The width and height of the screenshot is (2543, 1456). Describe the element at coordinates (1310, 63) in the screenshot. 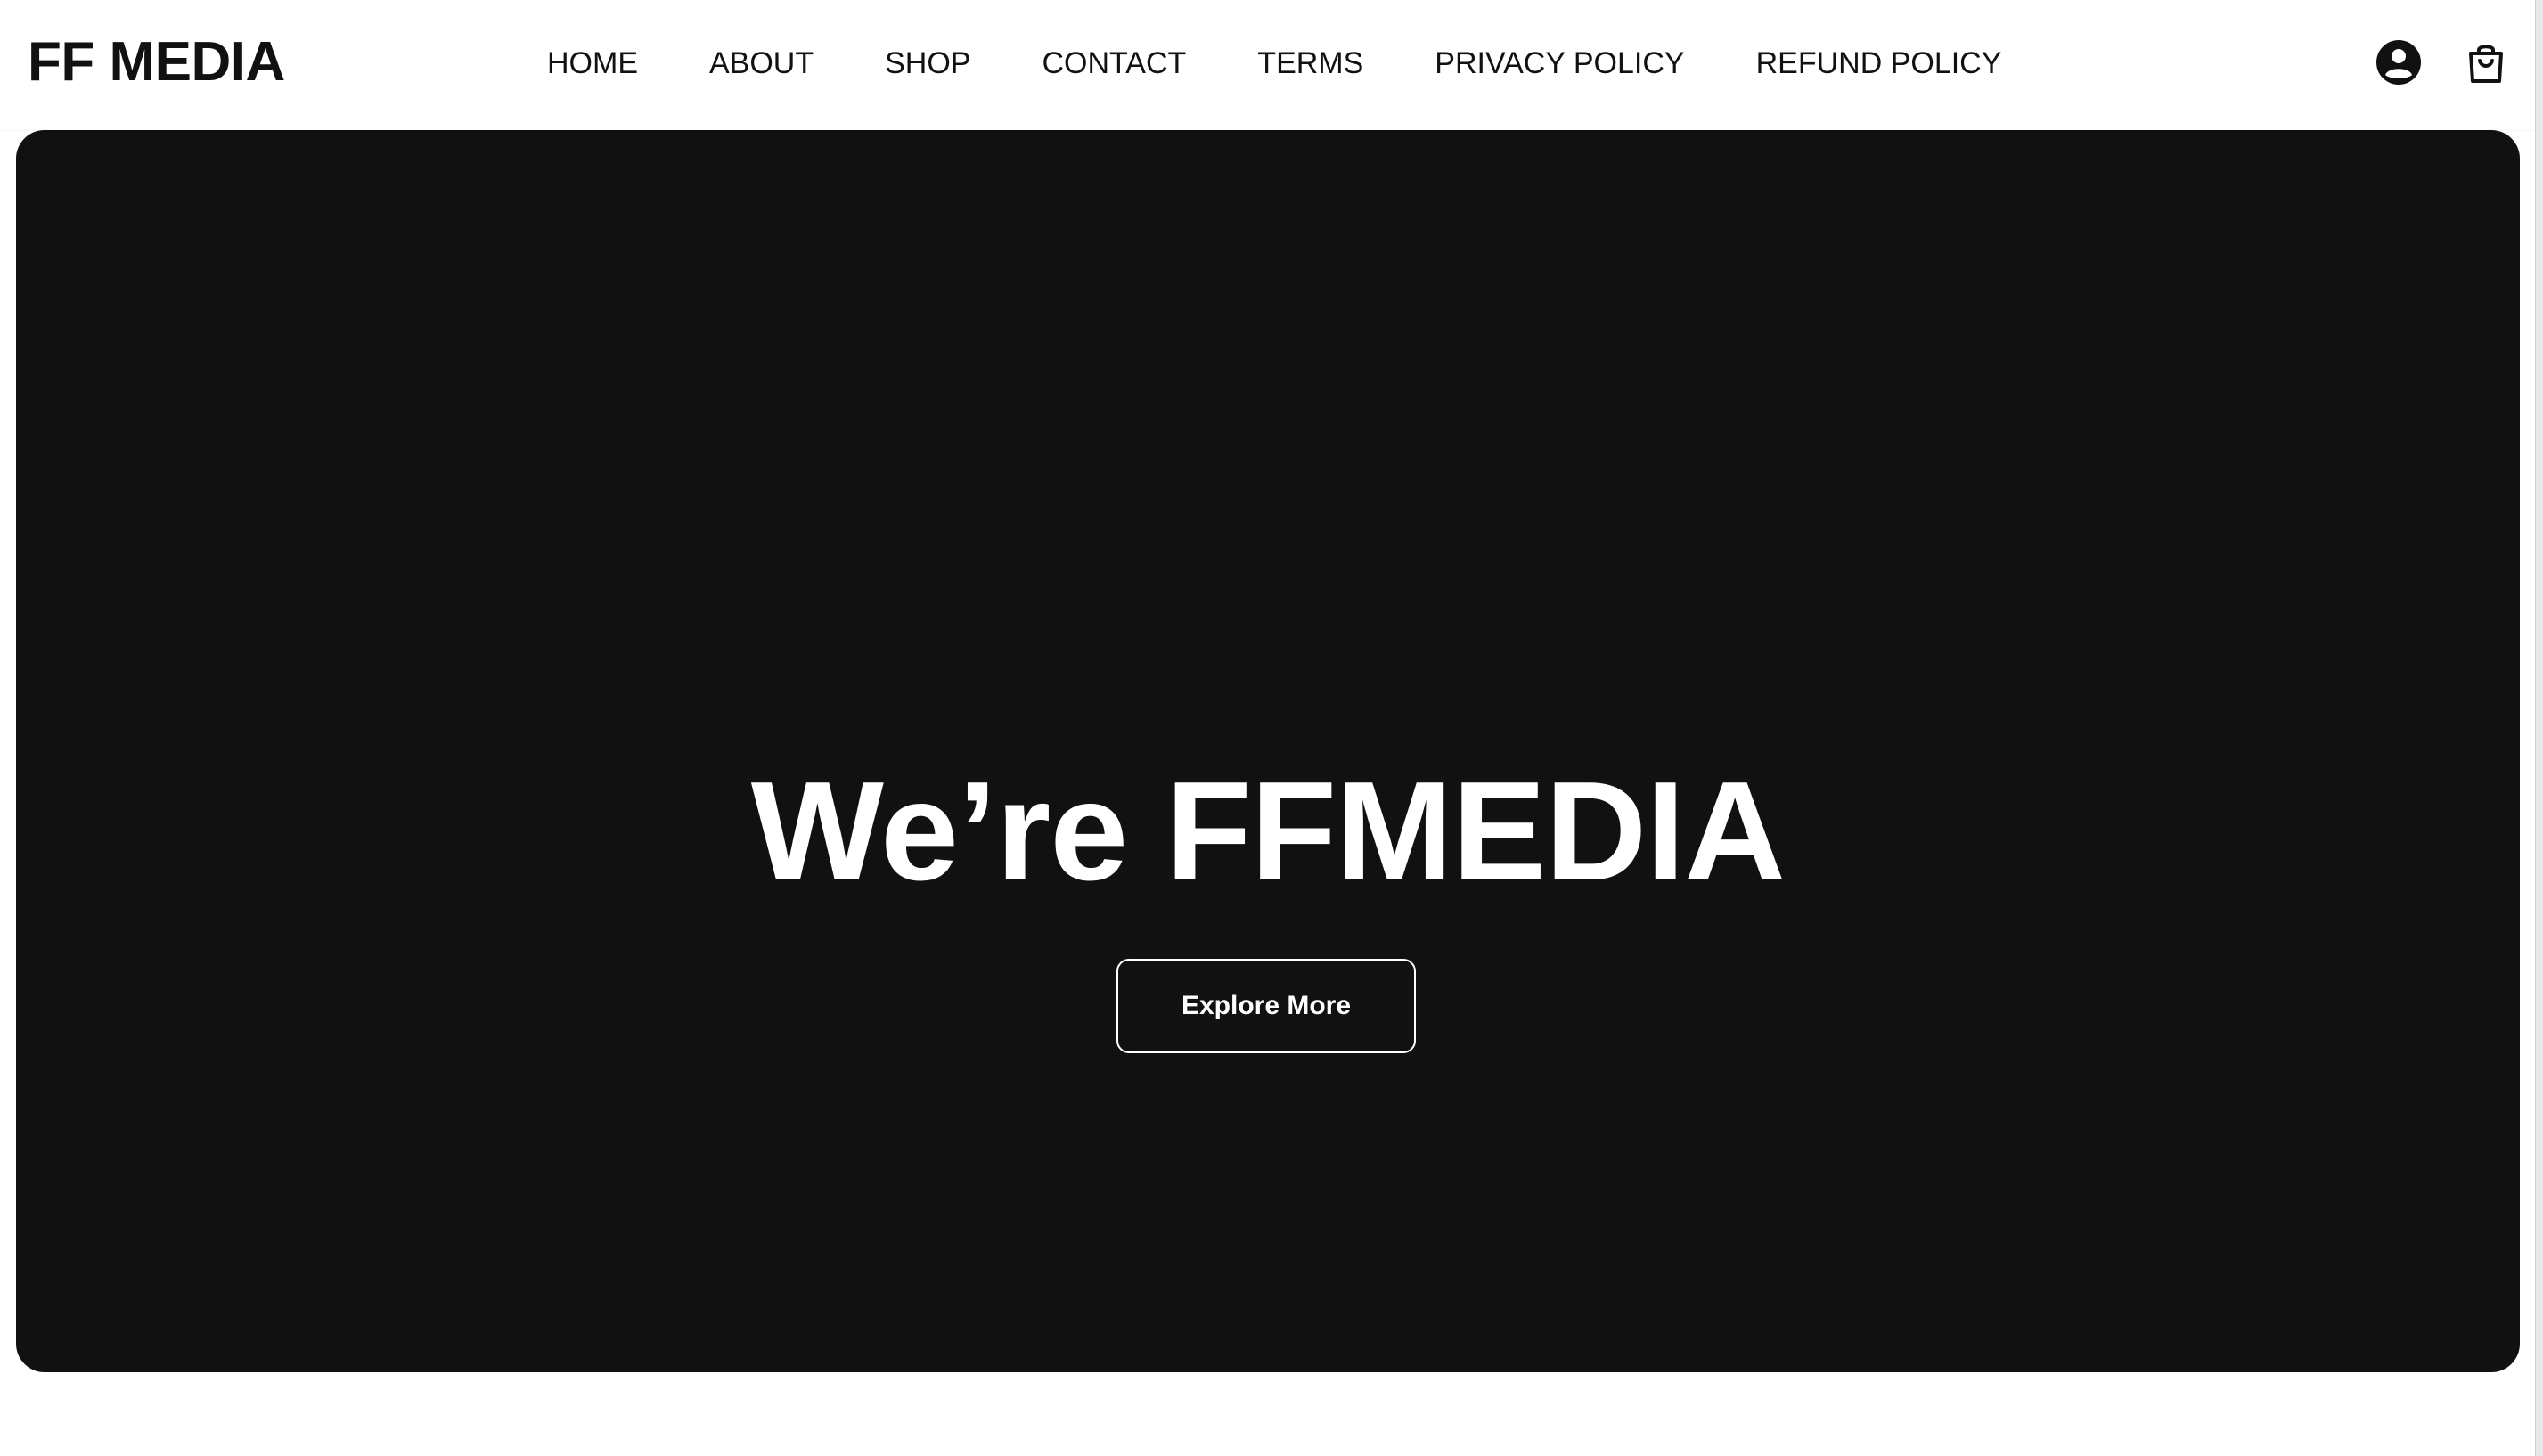

I see `nav-item-terms: TERMS` at that location.